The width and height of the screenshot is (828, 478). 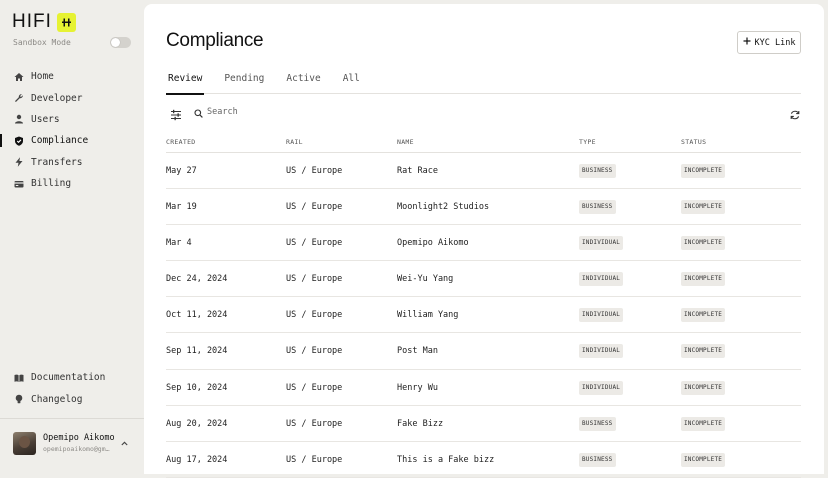 I want to click on search-icon, so click(x=198, y=112).